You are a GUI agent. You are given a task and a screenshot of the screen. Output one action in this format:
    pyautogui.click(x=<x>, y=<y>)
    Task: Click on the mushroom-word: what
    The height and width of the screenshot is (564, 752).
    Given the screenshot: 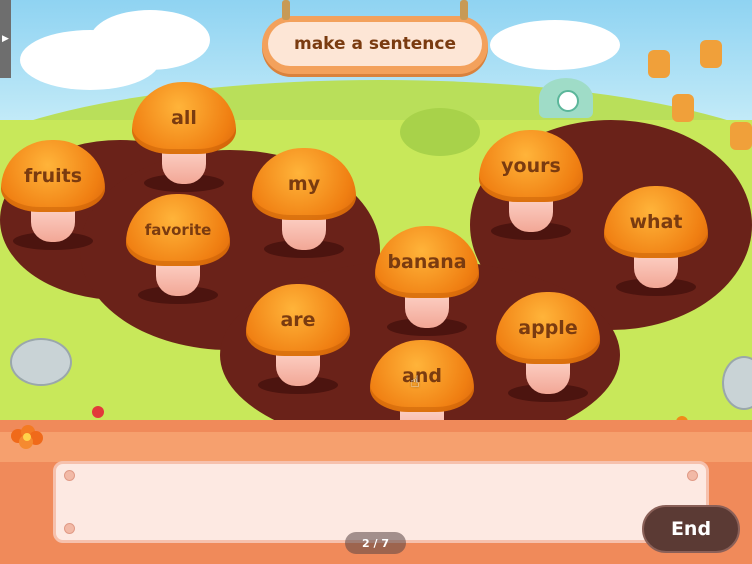 What is the action you would take?
    pyautogui.click(x=656, y=241)
    